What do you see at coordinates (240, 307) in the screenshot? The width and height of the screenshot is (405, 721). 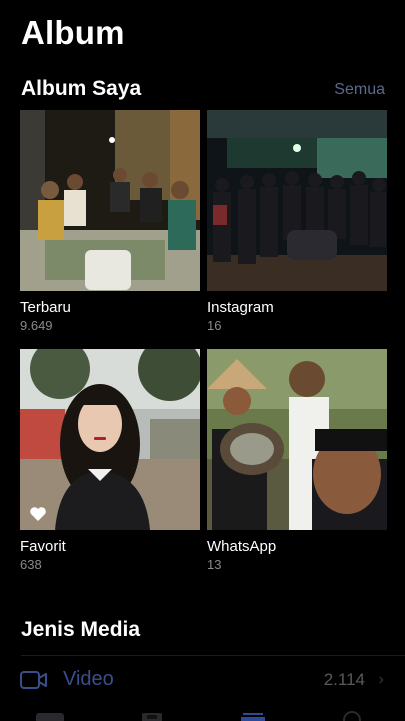 I see `album-name: Instagram` at bounding box center [240, 307].